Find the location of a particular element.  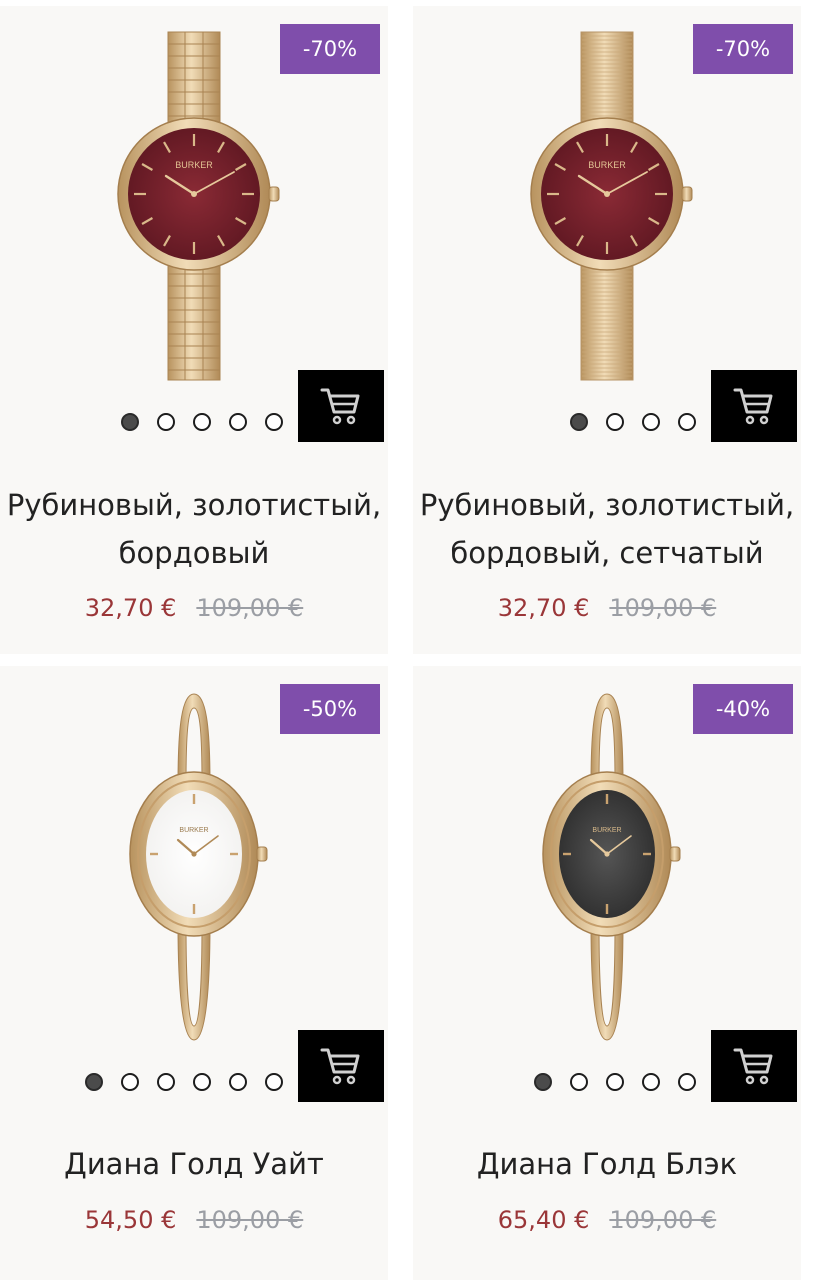

product-title-line: Диана Голд Уайт is located at coordinates (194, 1164).